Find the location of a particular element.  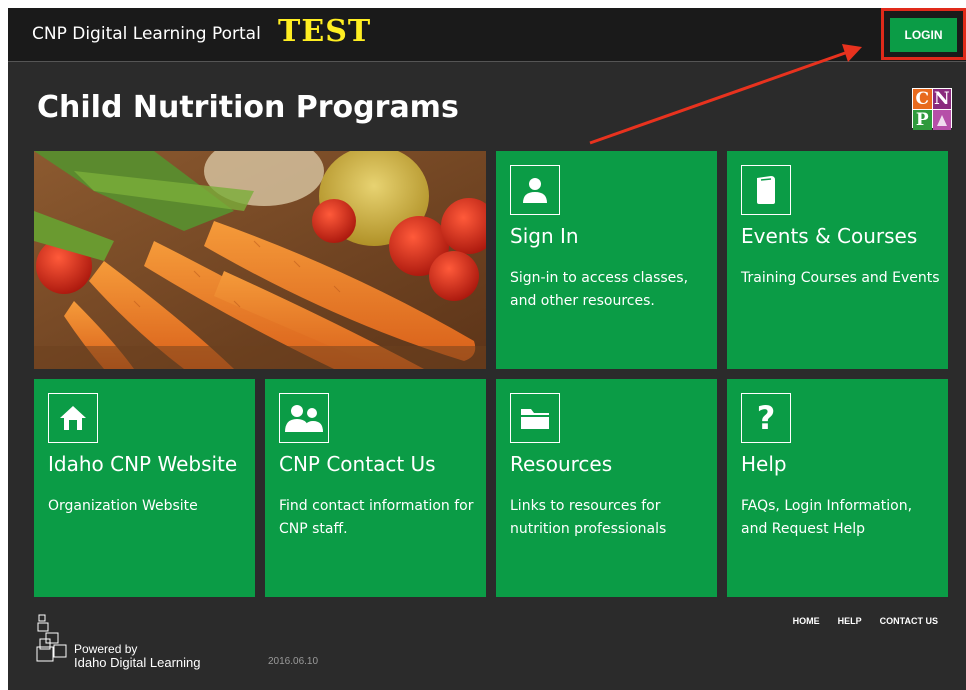

logo-figure is located at coordinates (941, 120).